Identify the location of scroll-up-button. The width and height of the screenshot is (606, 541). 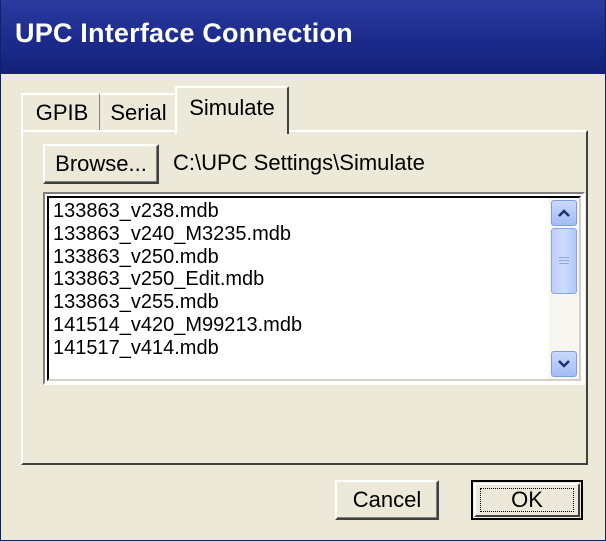
(564, 213).